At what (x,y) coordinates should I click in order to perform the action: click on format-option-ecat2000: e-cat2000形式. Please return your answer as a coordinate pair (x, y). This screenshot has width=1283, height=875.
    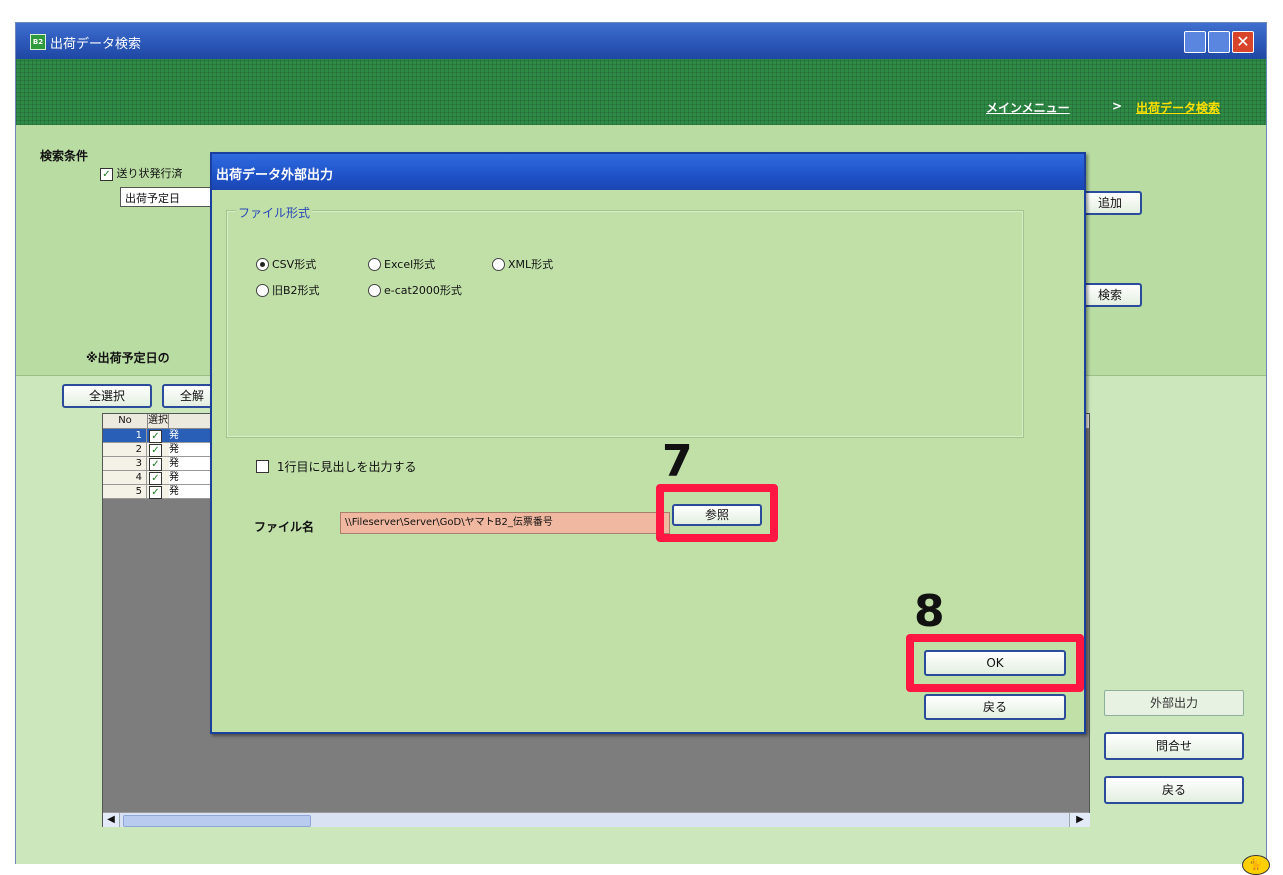
    Looking at the image, I should click on (415, 290).